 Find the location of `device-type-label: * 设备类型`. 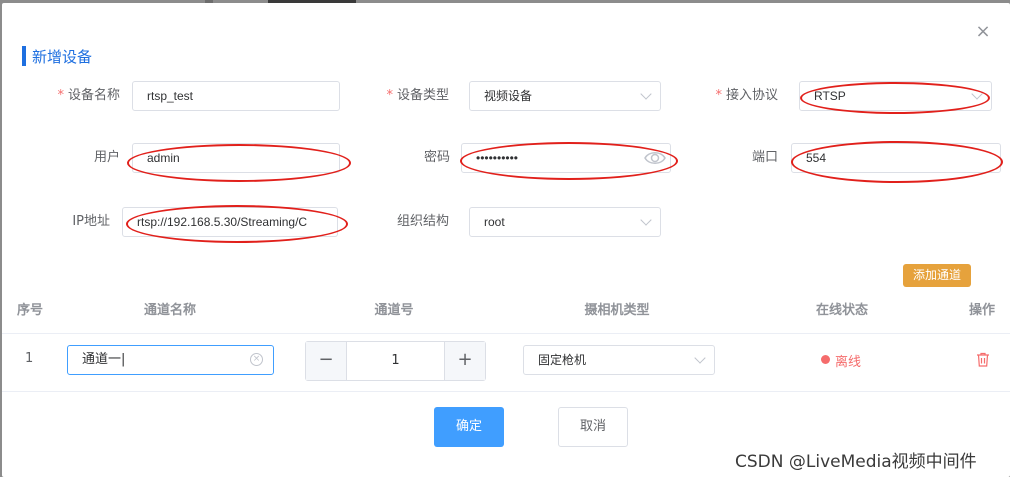

device-type-label: * 设备类型 is located at coordinates (415, 96).